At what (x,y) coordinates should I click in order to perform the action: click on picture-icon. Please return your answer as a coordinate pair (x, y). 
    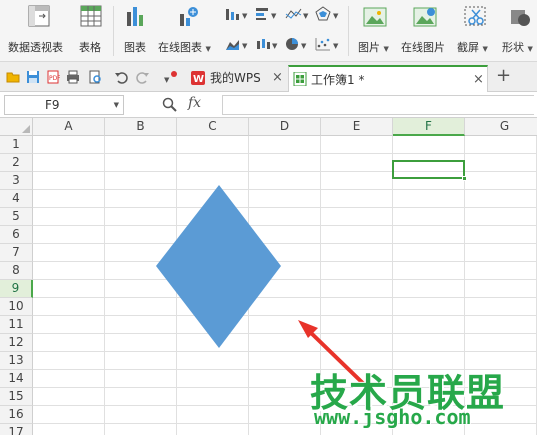
    Looking at the image, I should click on (375, 17).